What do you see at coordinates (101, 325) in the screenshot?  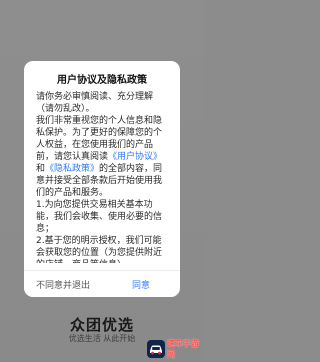 I see `app-name: 众团优选` at bounding box center [101, 325].